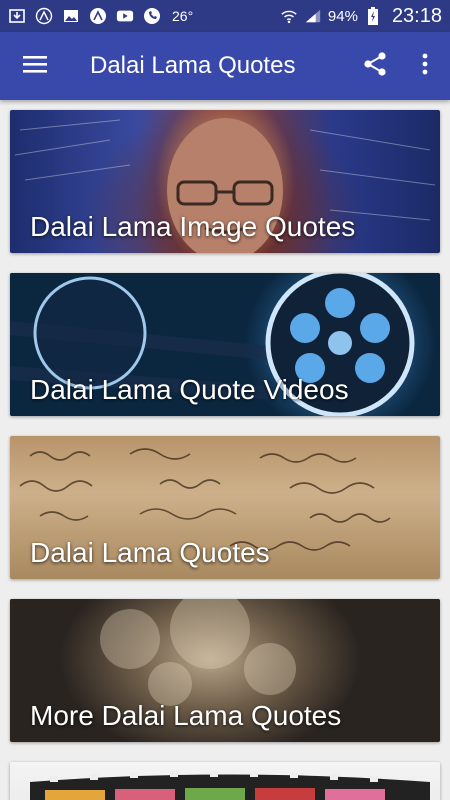 This screenshot has width=450, height=800. Describe the element at coordinates (152, 16) in the screenshot. I see `phone-icon` at that location.